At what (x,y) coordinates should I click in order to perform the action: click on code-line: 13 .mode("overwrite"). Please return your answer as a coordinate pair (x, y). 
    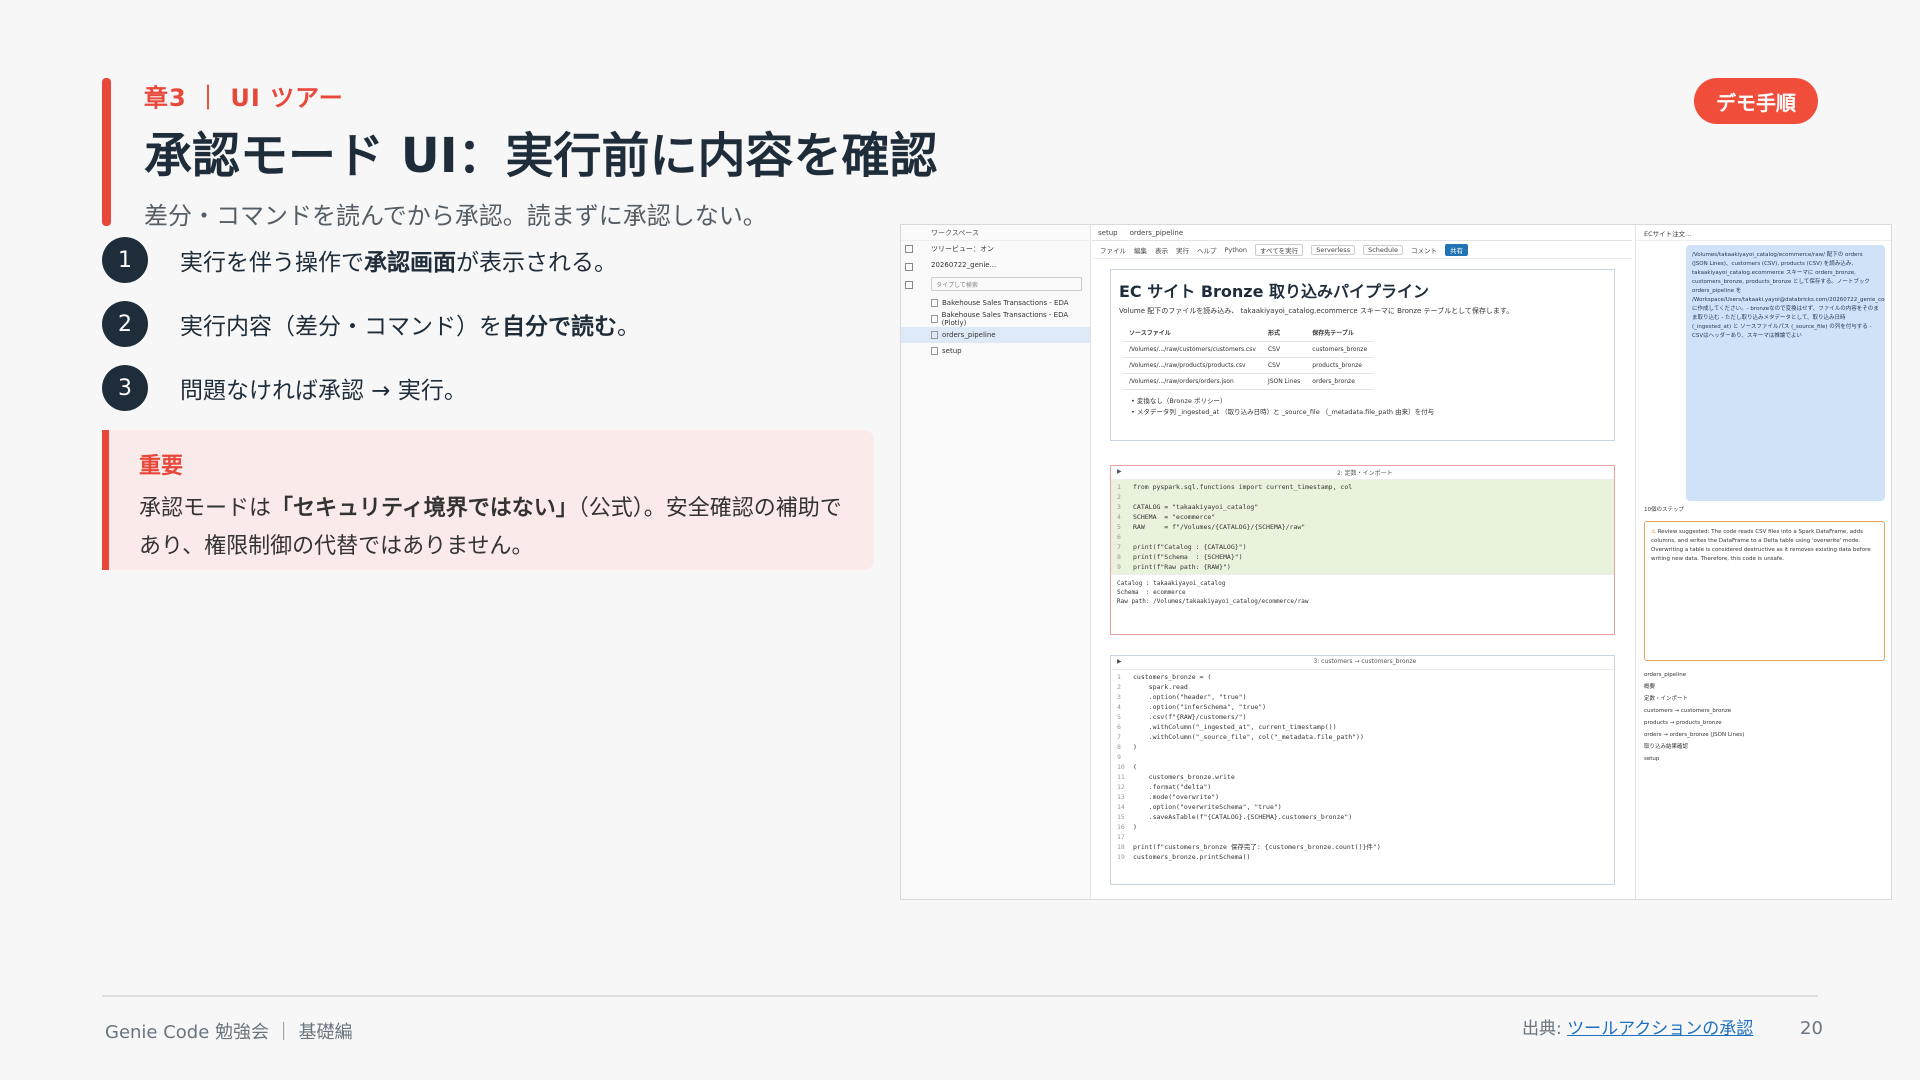
    Looking at the image, I should click on (1168, 797).